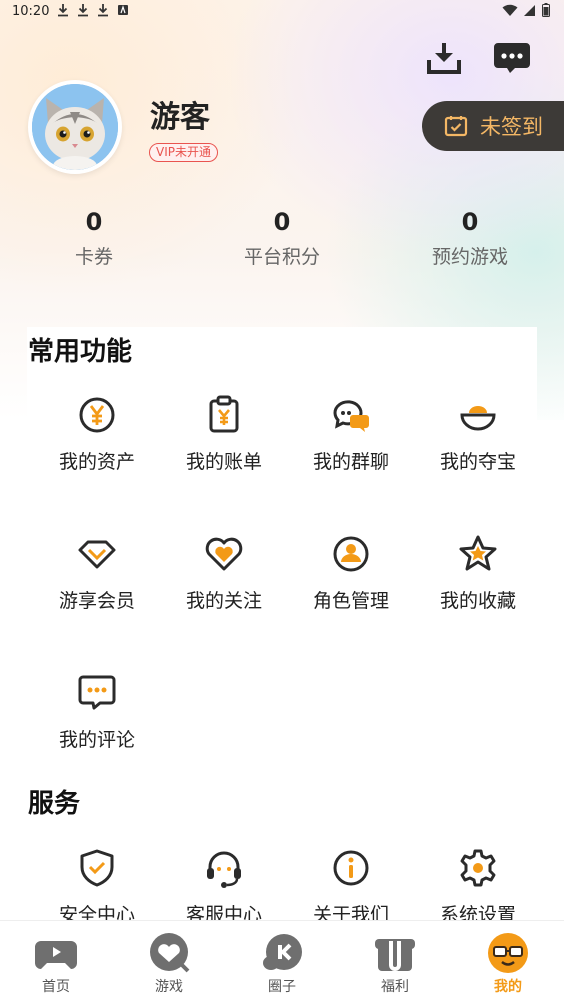 Image resolution: width=564 pixels, height=1004 pixels. I want to click on status-time: 10:20, so click(31, 11).